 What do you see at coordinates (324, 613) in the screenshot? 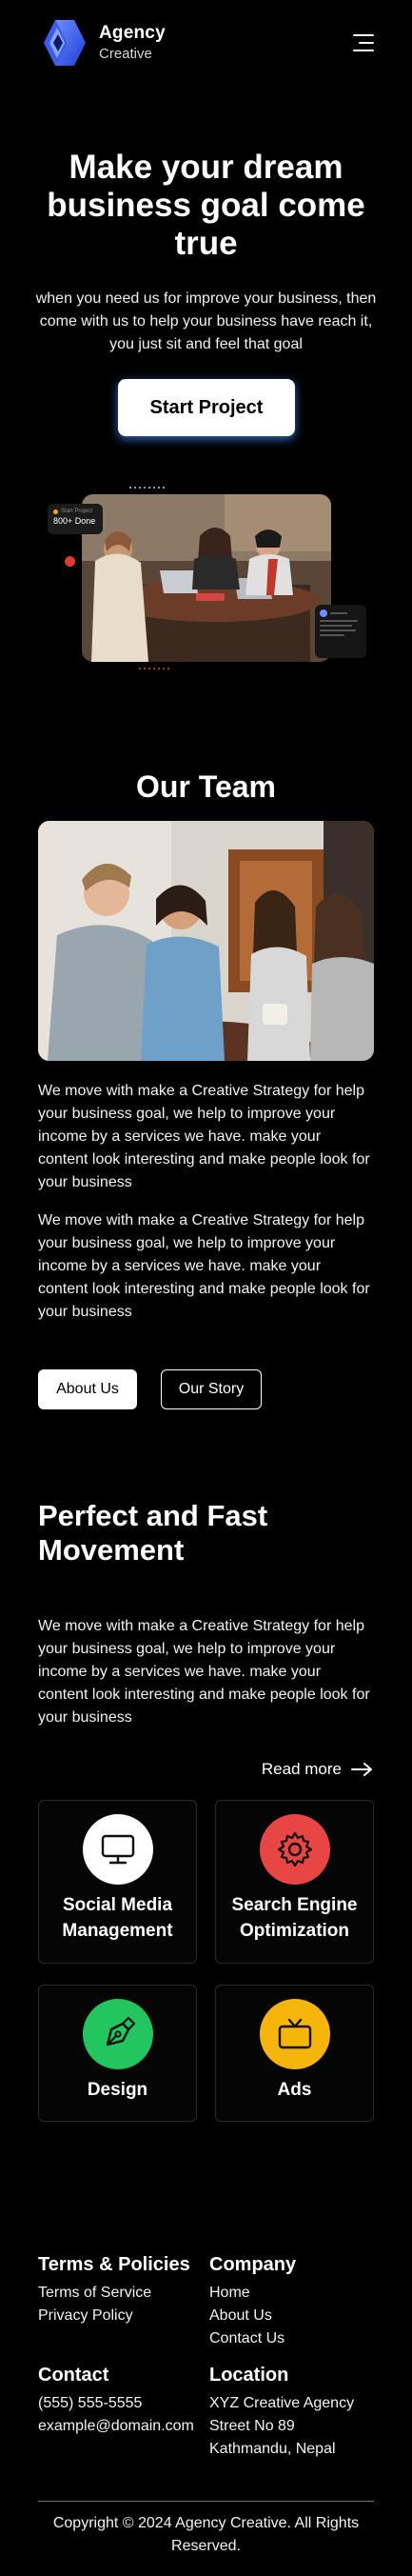
I see `avatar` at bounding box center [324, 613].